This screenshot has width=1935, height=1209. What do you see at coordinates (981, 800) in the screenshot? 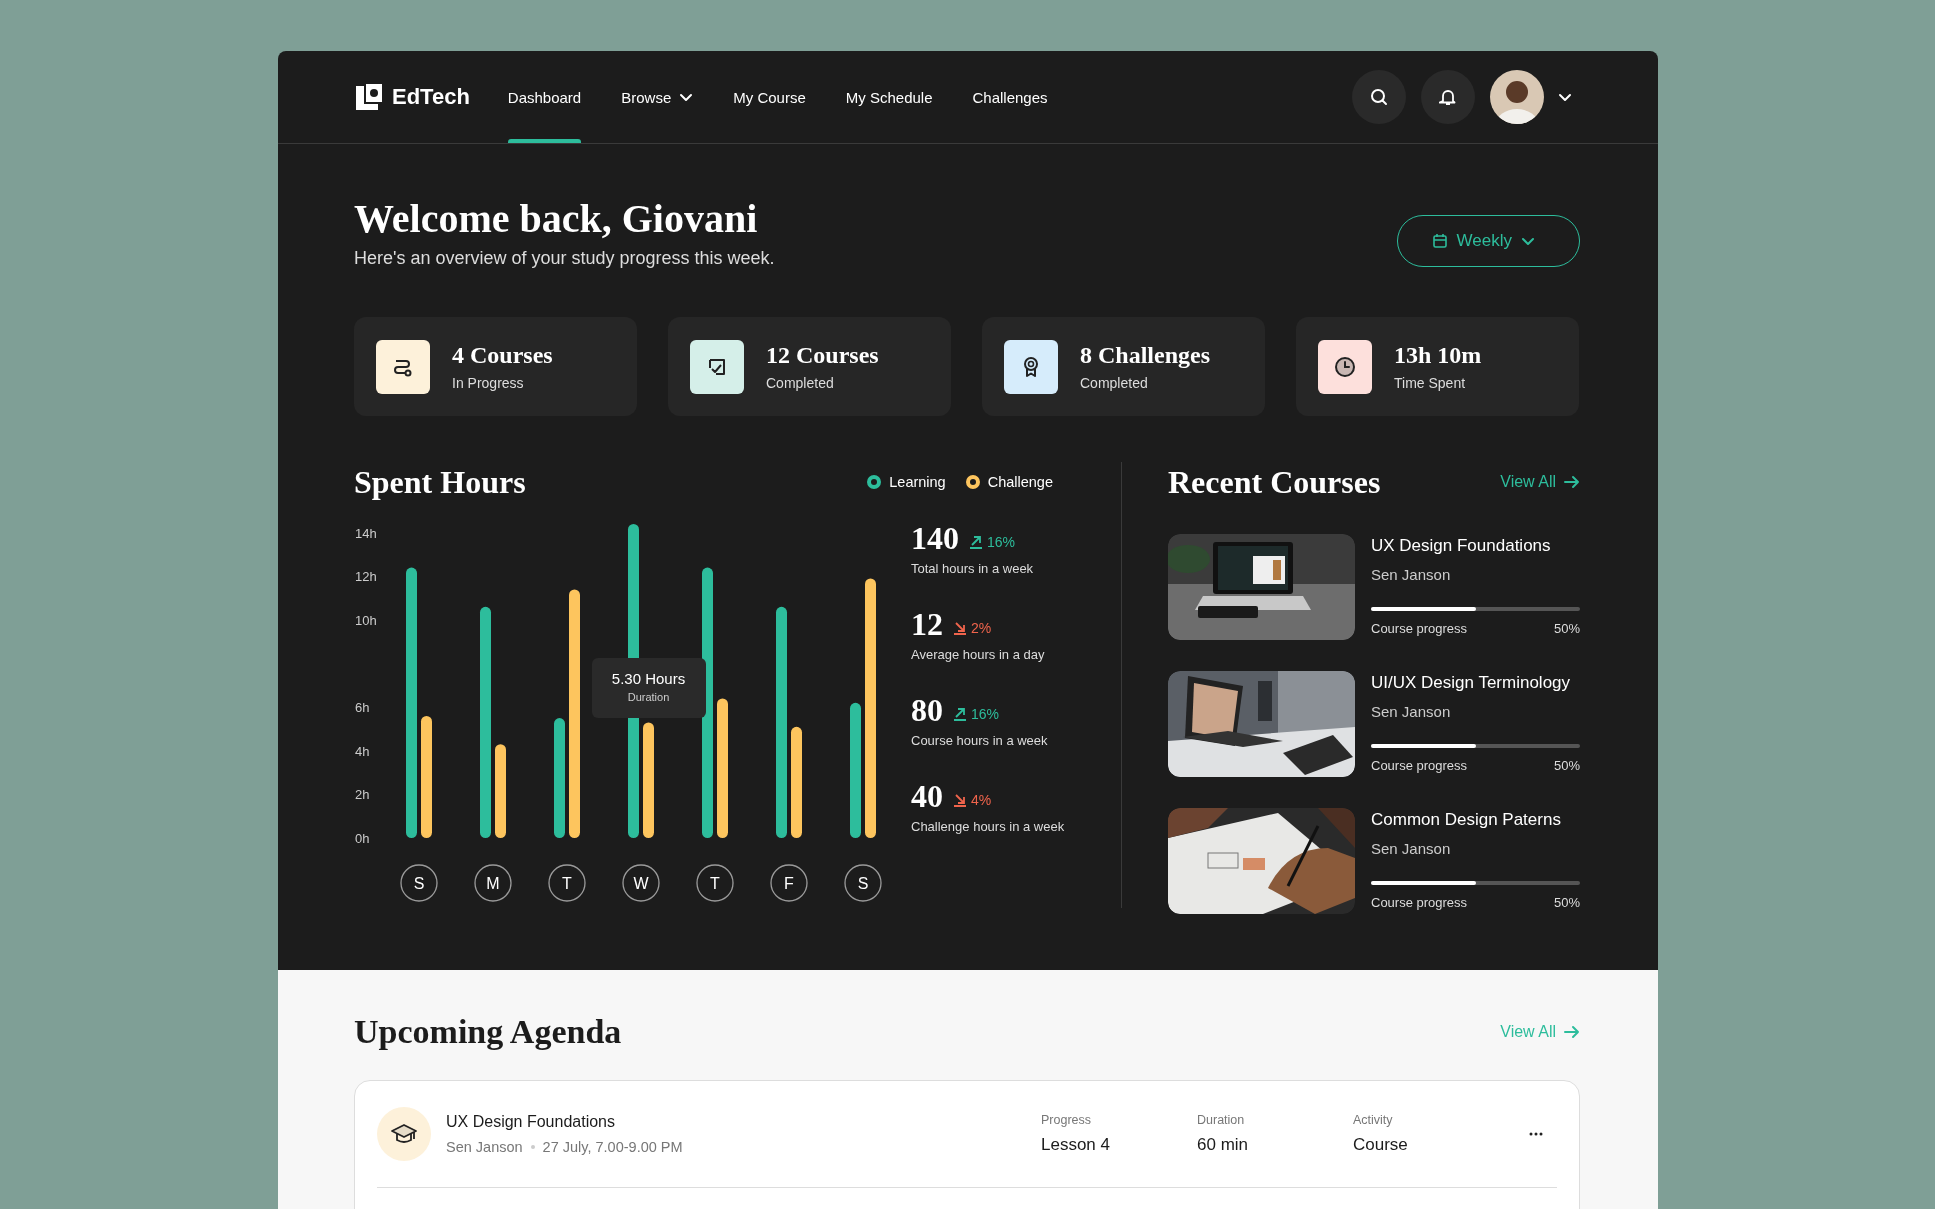
I see `change-percent: 4%` at bounding box center [981, 800].